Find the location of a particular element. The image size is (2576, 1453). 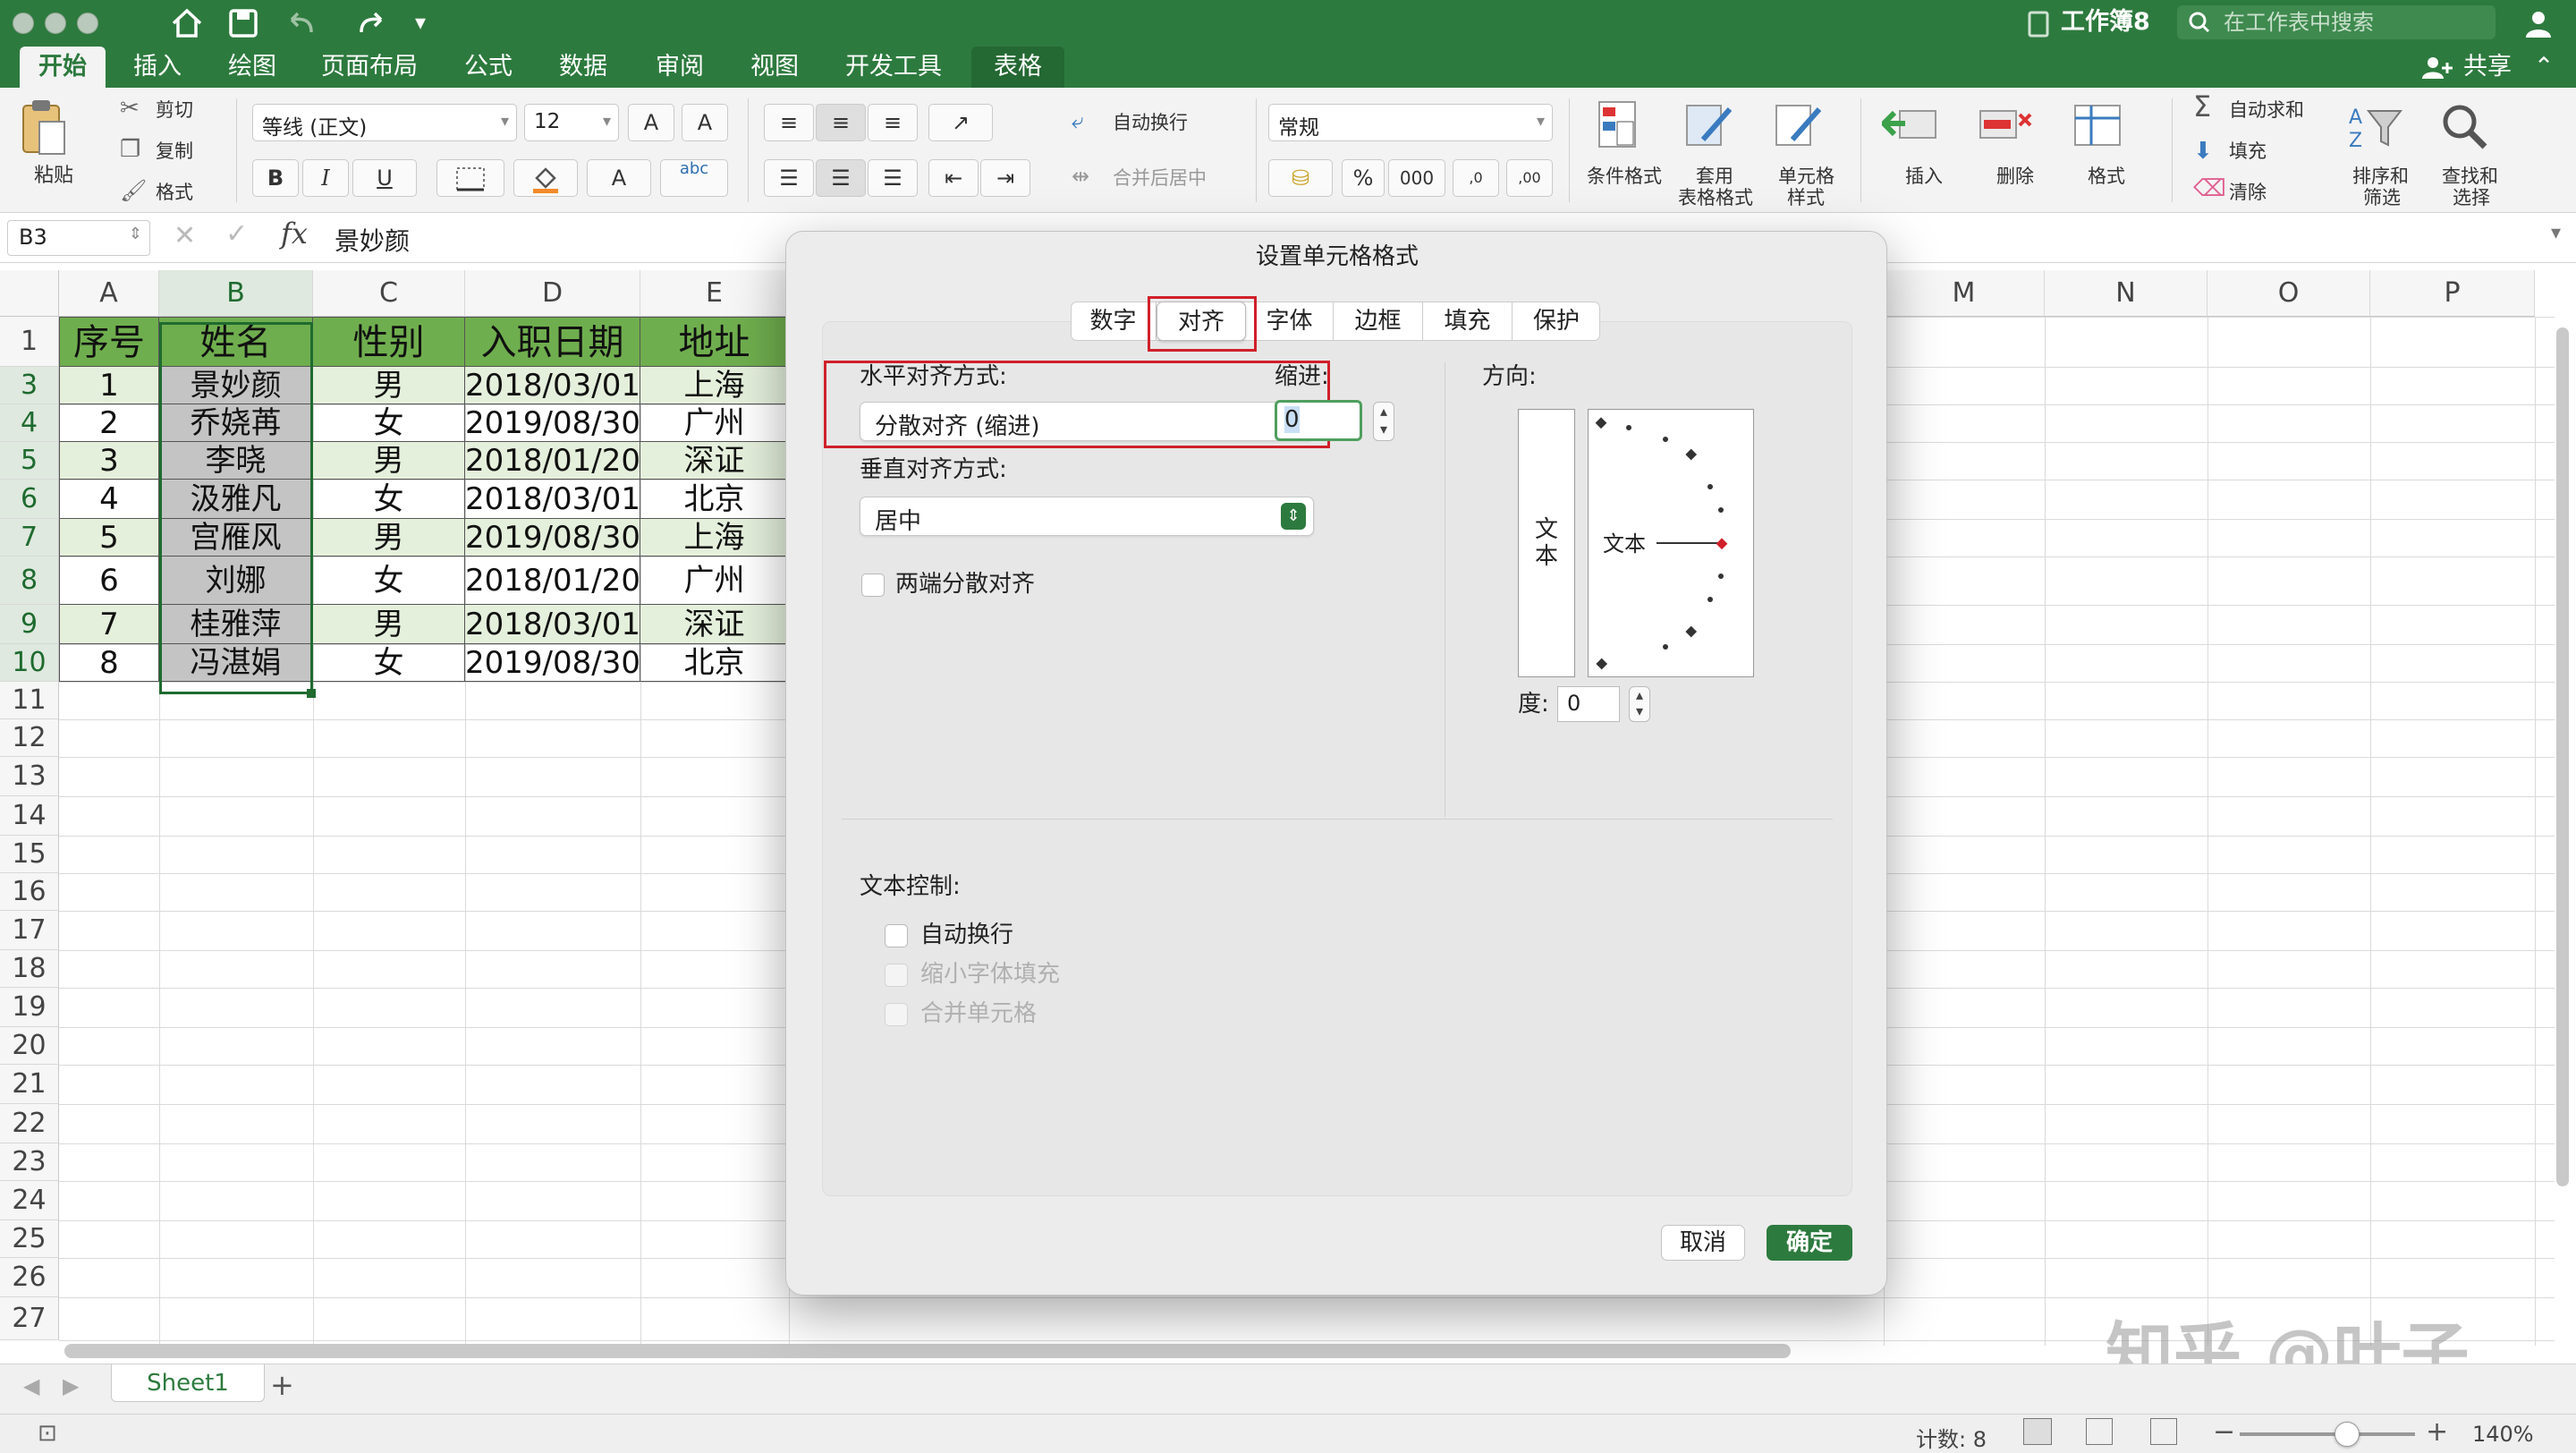

sort-filter-icon: AZ is located at coordinates (2376, 127).